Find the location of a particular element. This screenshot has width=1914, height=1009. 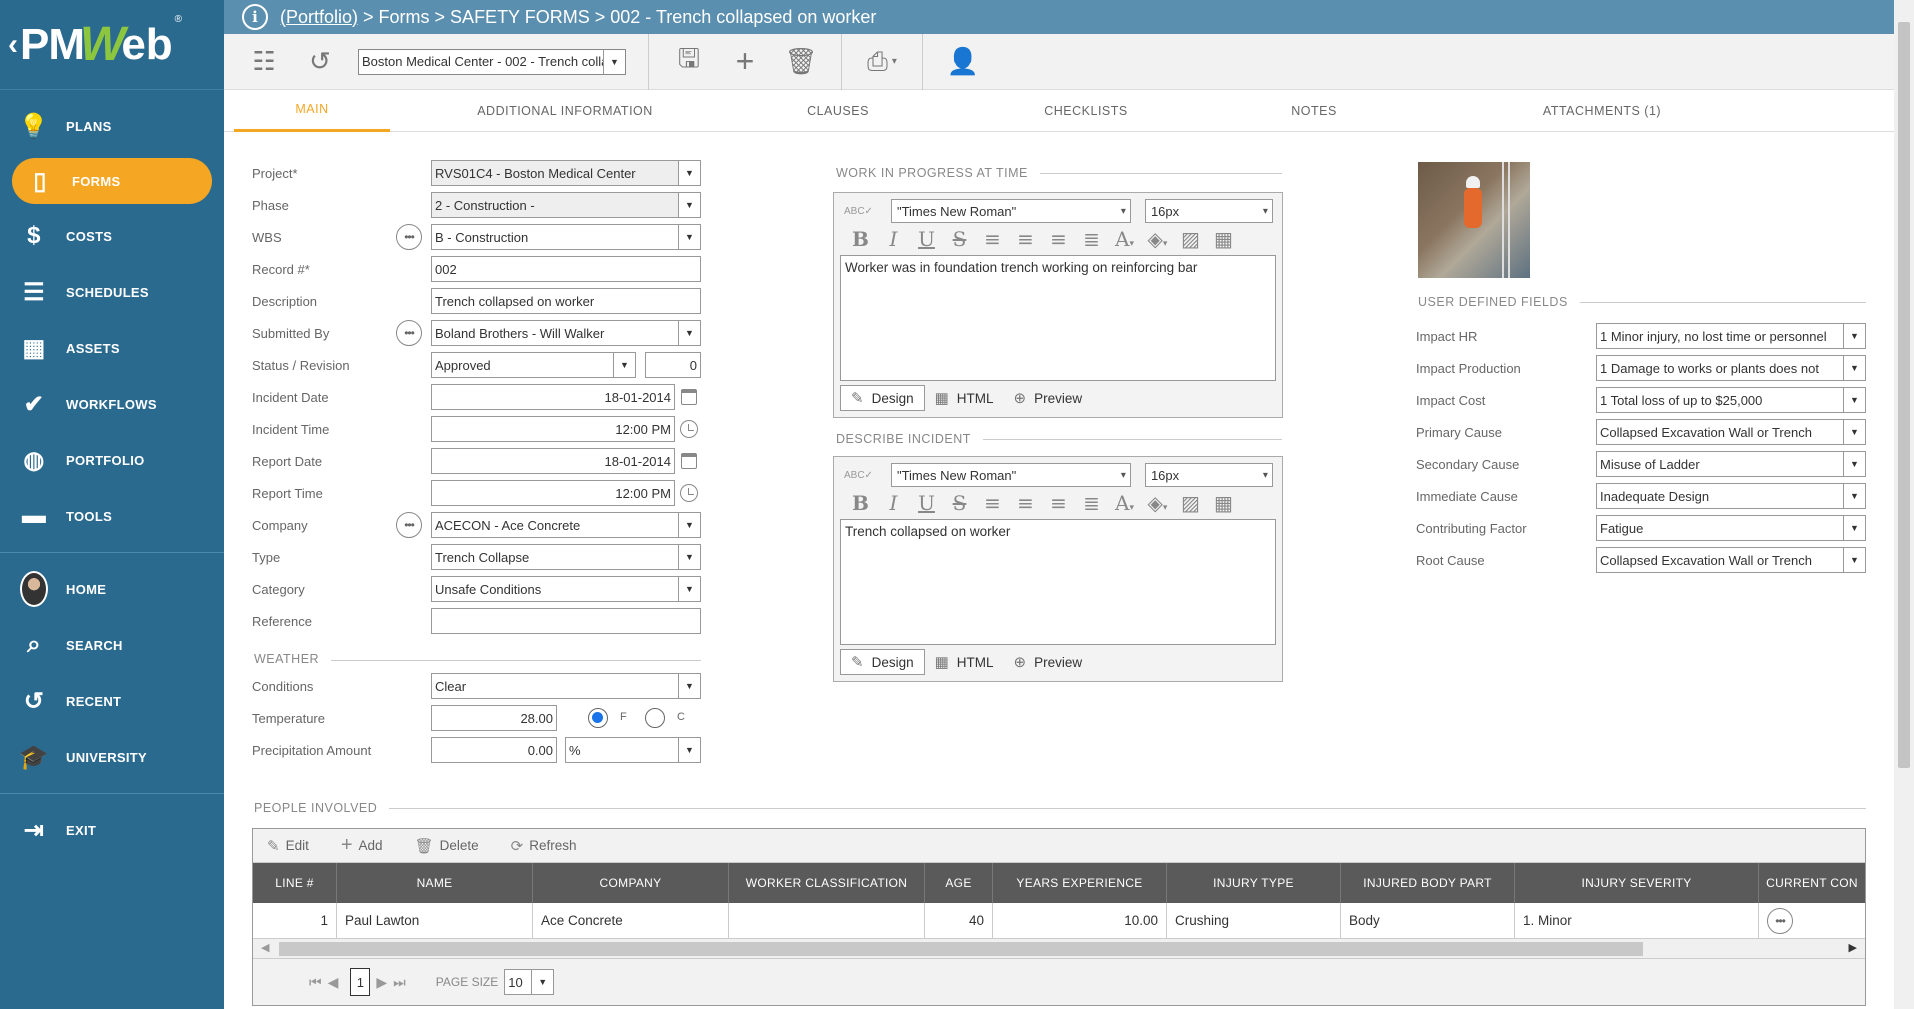

record-input: 002 is located at coordinates (566, 269).